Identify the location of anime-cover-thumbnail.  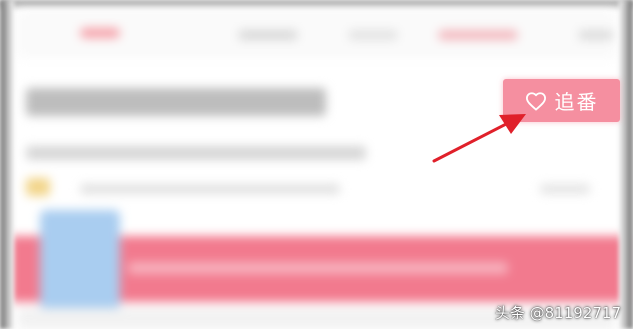
(80, 260).